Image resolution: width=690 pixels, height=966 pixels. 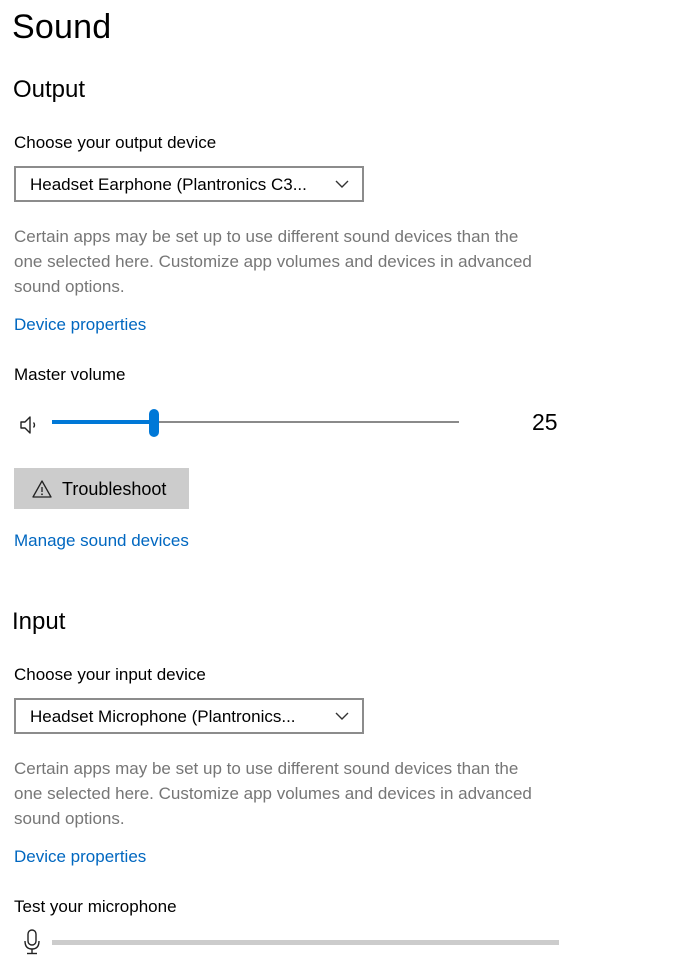 I want to click on input-description-line: sound options., so click(x=69, y=818).